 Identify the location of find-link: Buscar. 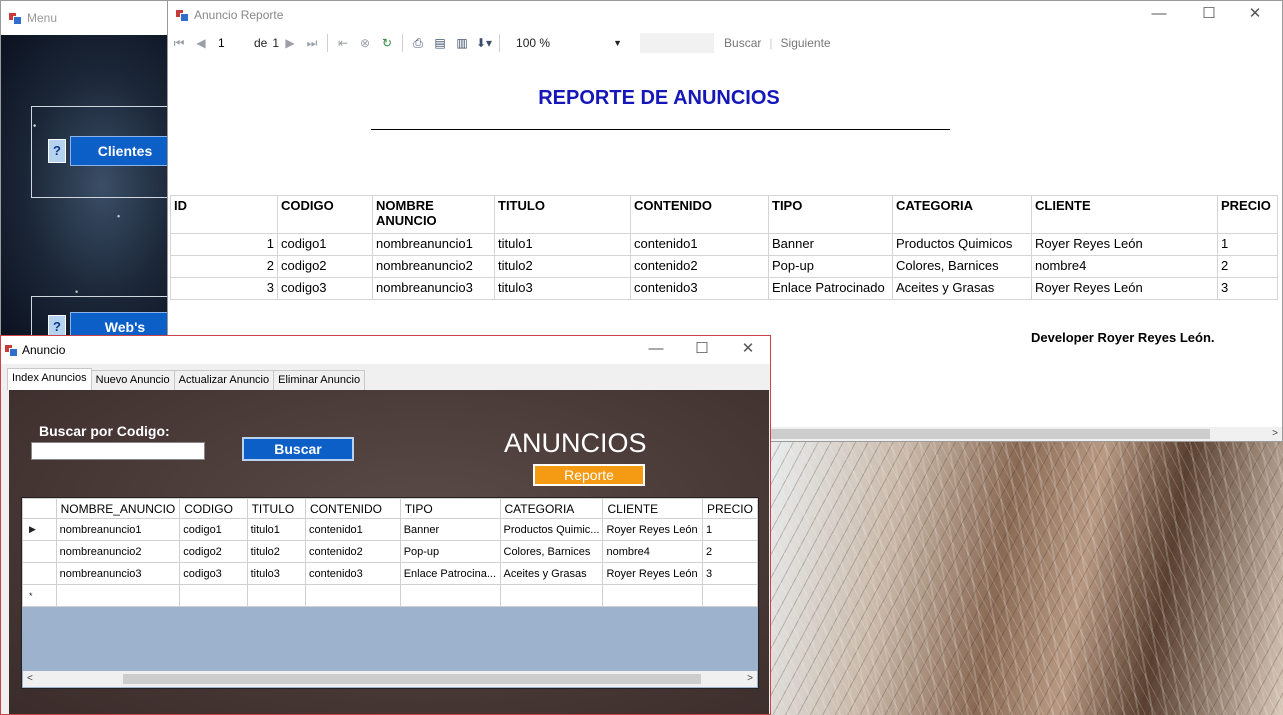
(742, 43).